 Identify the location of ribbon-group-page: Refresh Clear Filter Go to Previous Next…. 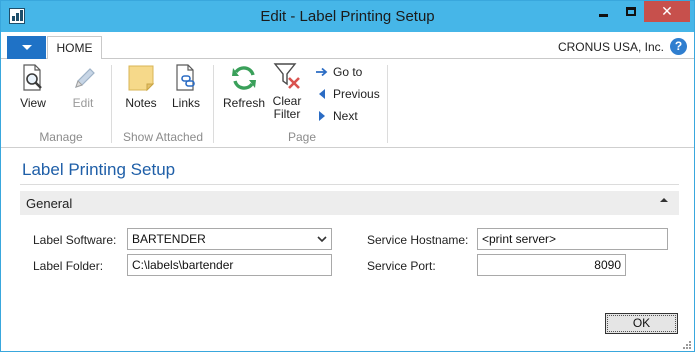
(302, 103).